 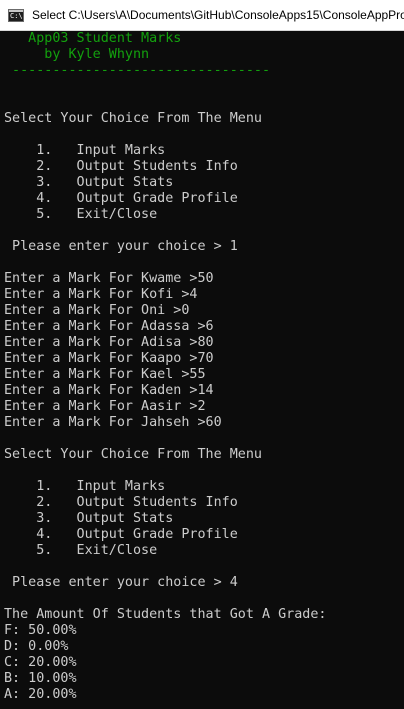 What do you see at coordinates (109, 390) in the screenshot?
I see `mark-entry-line: Enter a Mark For Kaden >14` at bounding box center [109, 390].